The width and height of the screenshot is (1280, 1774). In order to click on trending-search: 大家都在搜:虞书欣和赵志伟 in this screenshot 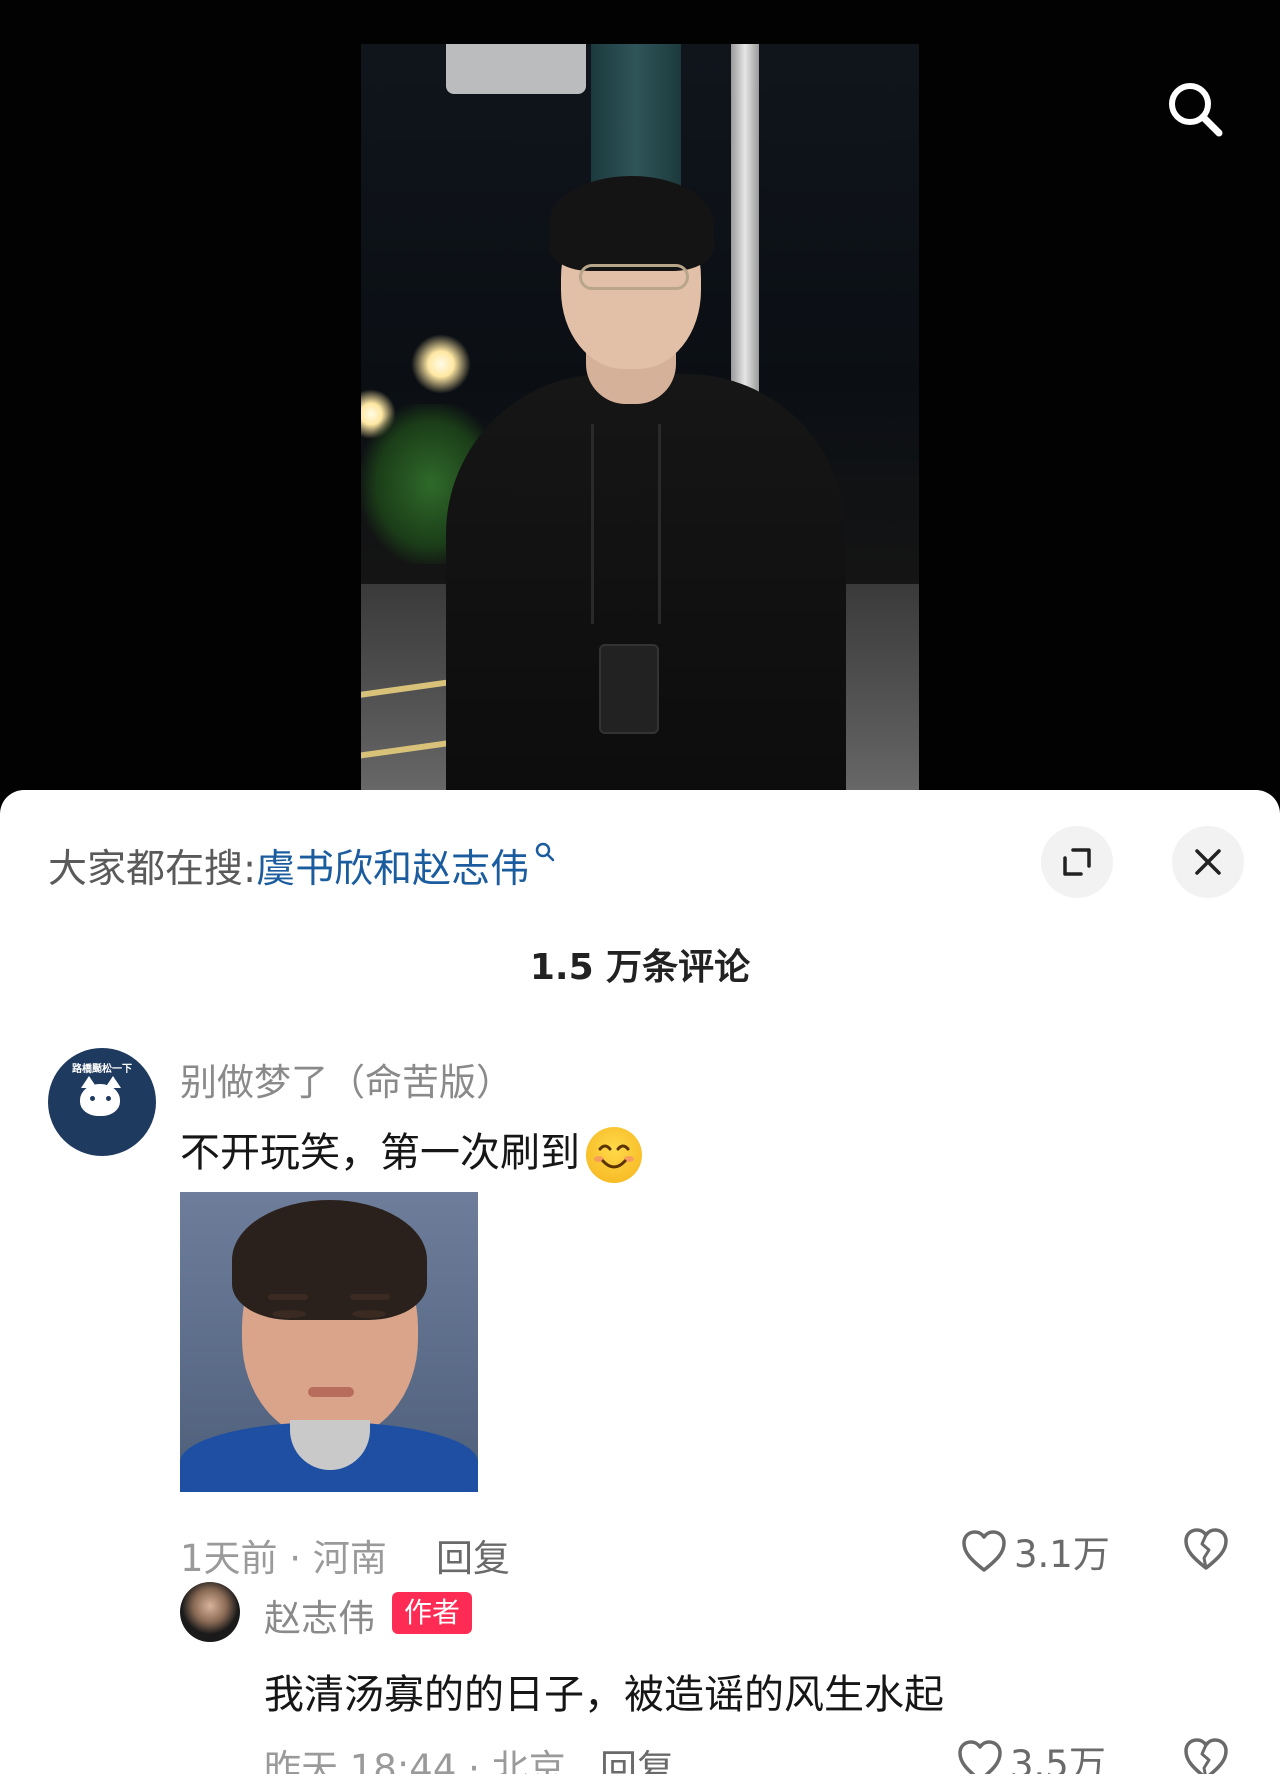, I will do `click(302, 866)`.